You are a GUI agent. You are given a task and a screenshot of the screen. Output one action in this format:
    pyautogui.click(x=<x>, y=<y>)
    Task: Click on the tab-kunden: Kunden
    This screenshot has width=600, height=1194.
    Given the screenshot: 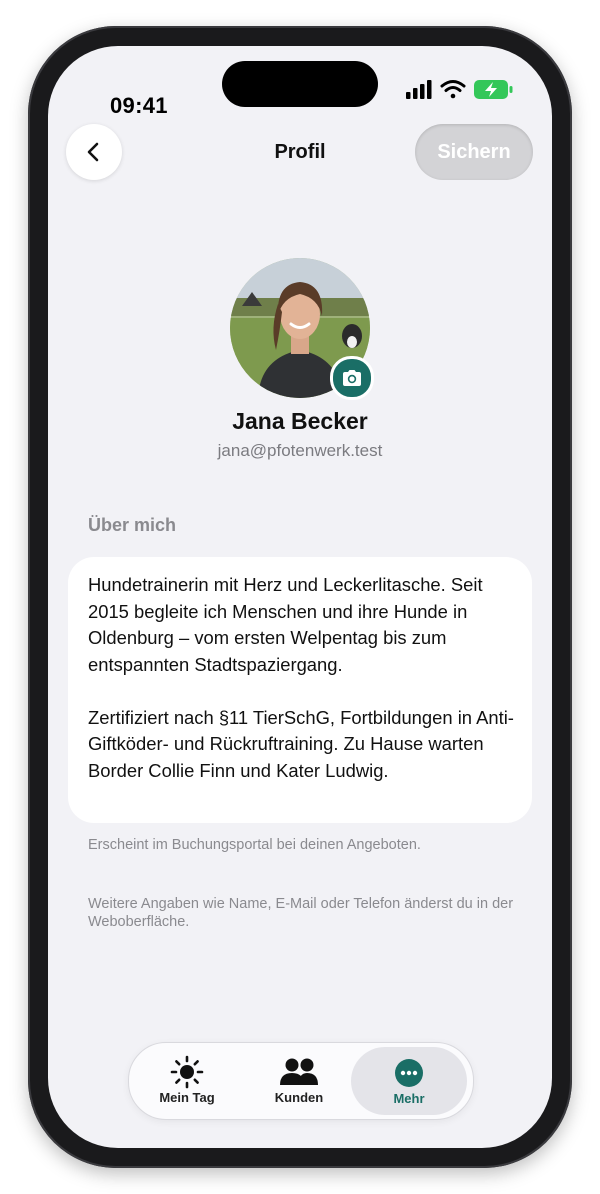 What is the action you would take?
    pyautogui.click(x=299, y=1081)
    